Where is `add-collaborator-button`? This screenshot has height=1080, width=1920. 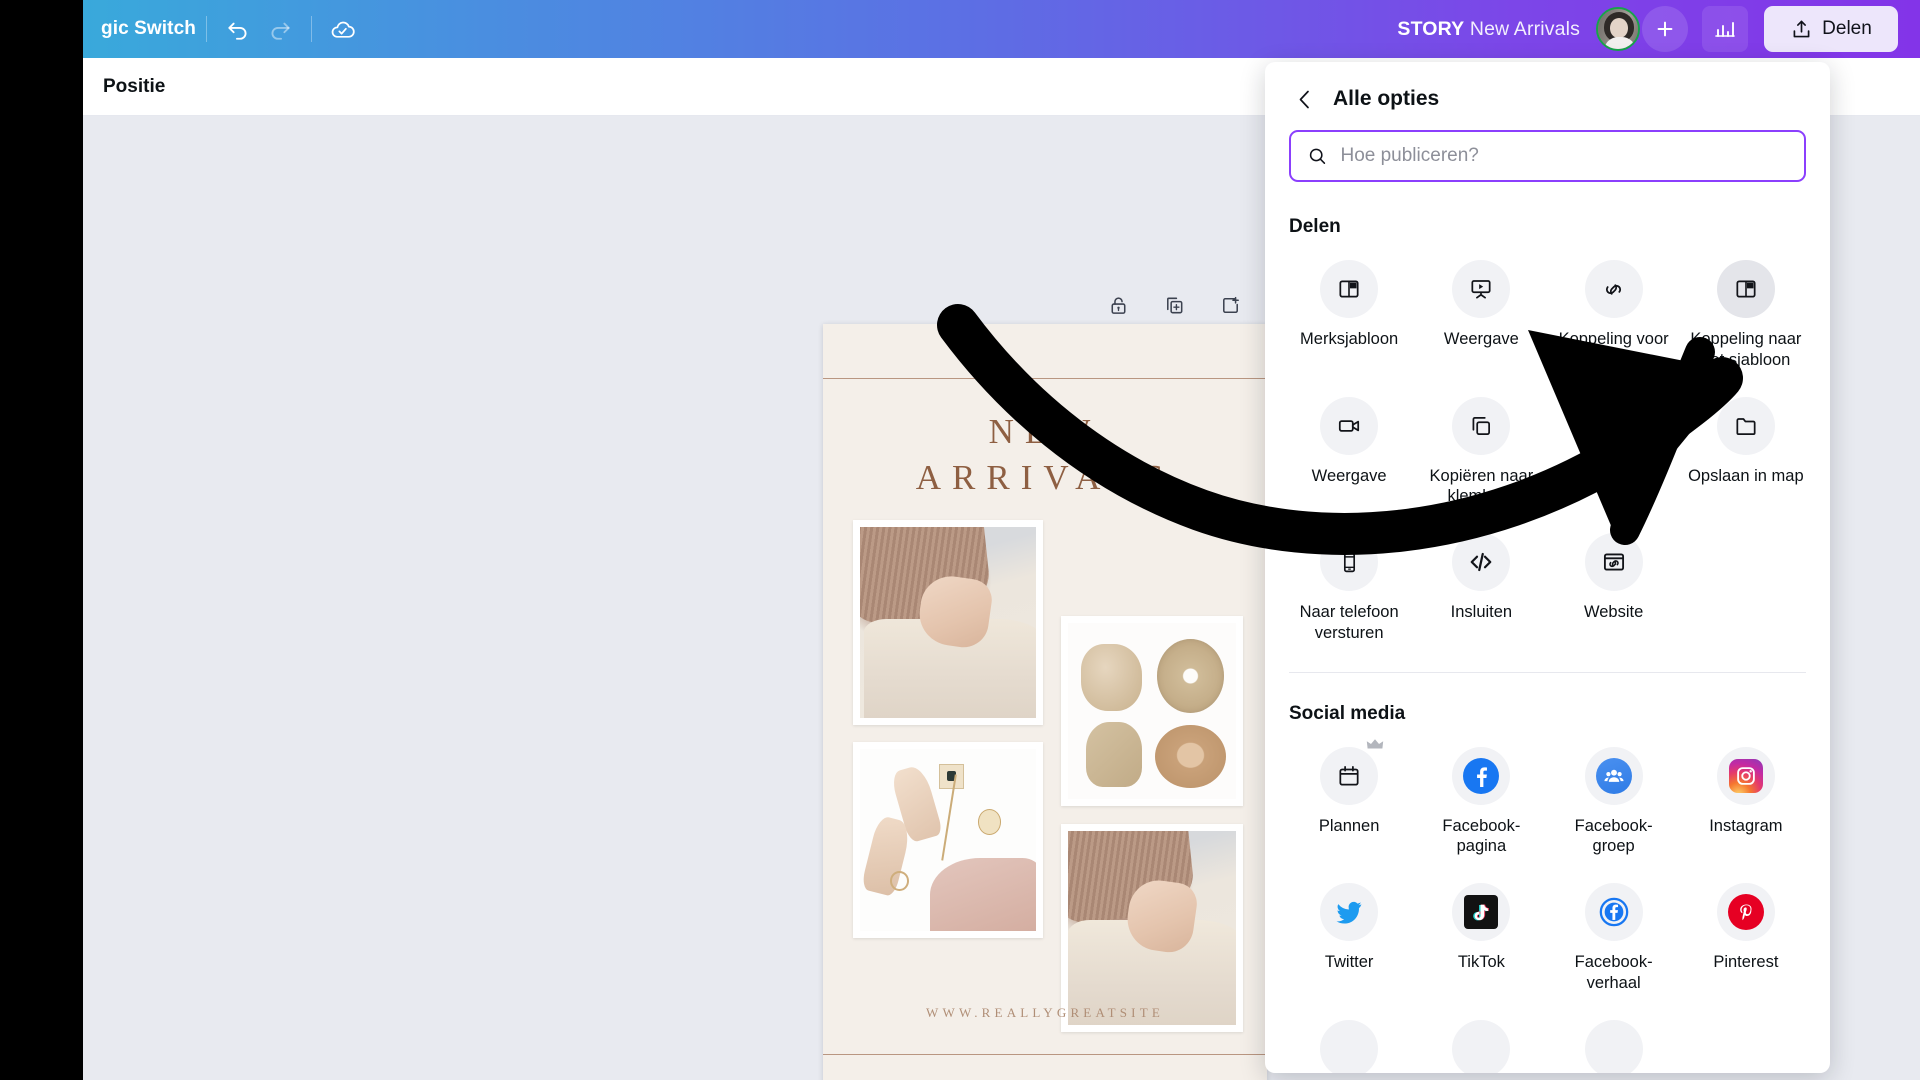
add-collaborator-button is located at coordinates (1665, 29).